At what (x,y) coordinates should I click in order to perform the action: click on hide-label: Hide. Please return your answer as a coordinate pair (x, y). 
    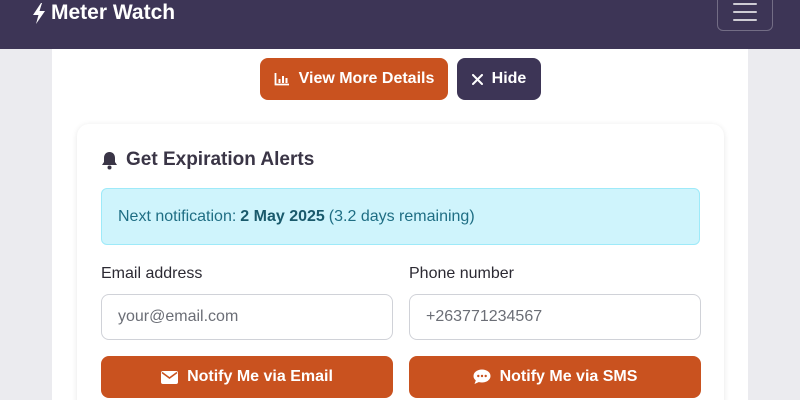
    Looking at the image, I should click on (509, 78).